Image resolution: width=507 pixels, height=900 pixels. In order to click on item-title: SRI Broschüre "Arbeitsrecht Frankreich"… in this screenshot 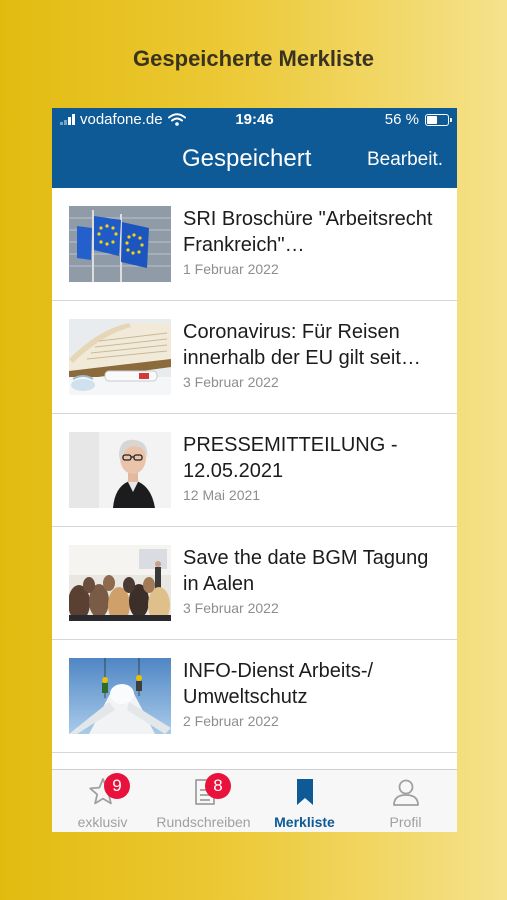, I will do `click(308, 232)`.